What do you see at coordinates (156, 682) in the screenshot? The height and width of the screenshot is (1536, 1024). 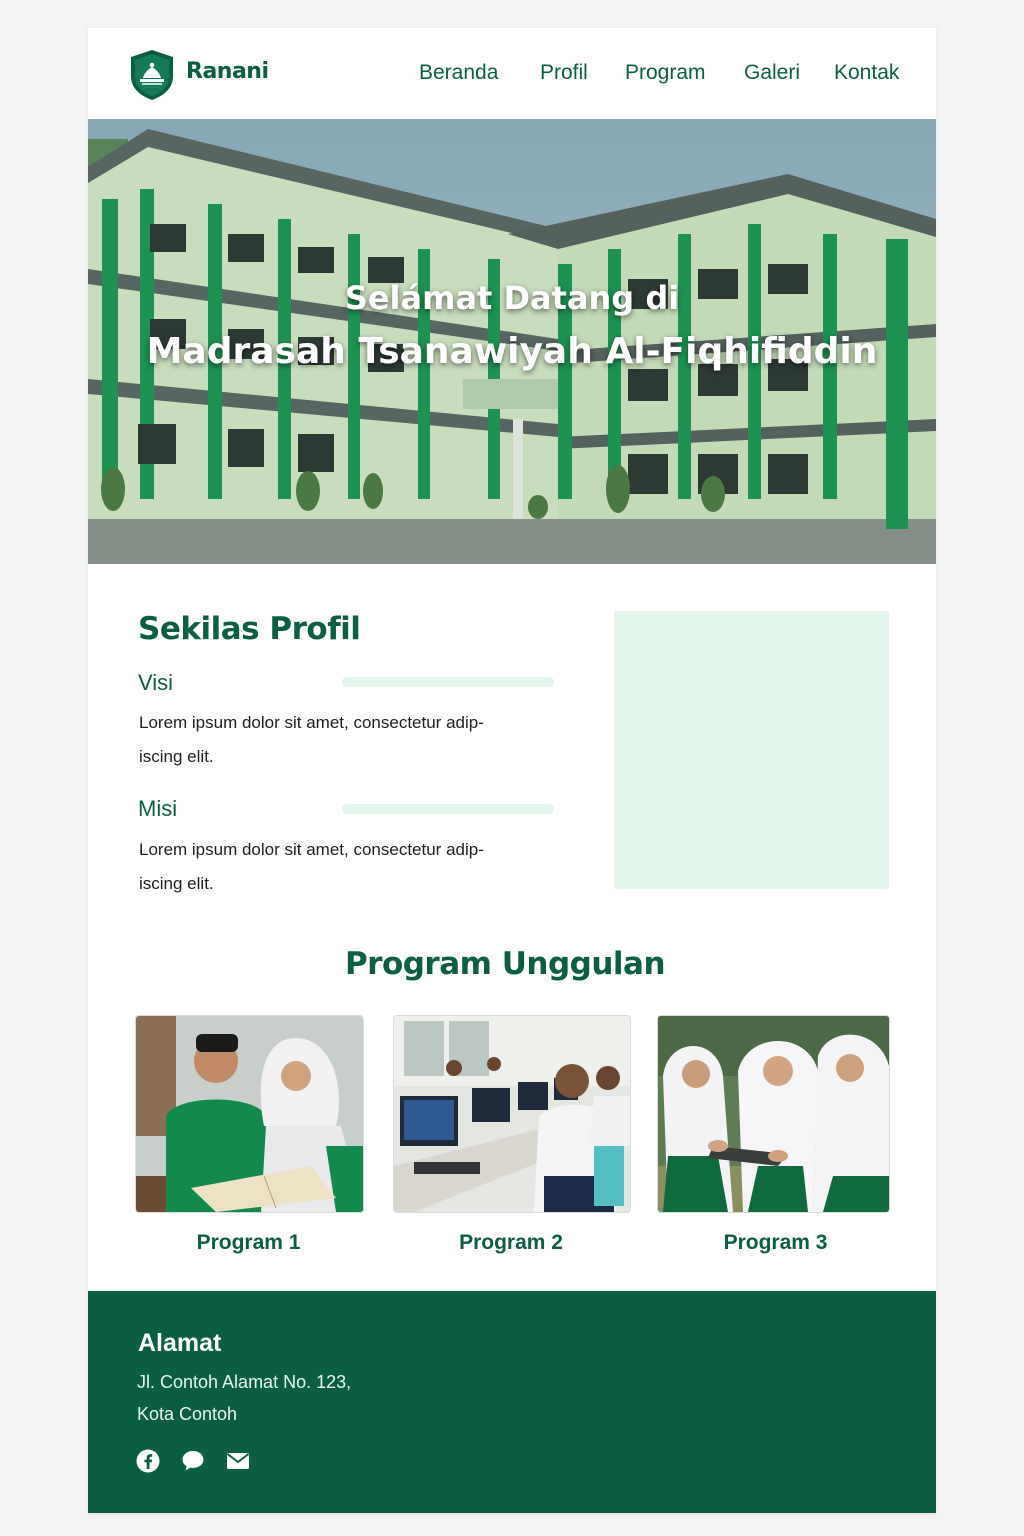 I see `visi-heading: Visi` at bounding box center [156, 682].